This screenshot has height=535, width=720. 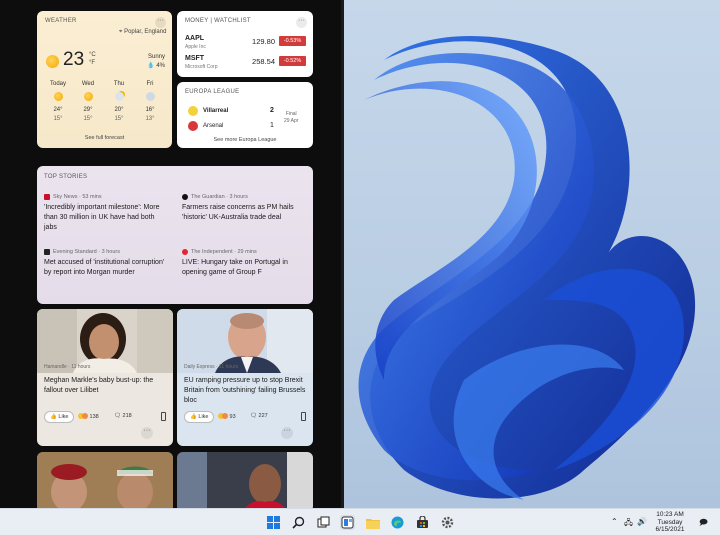 I want to click on stock-name: Microsoft Corp, so click(x=201, y=67).